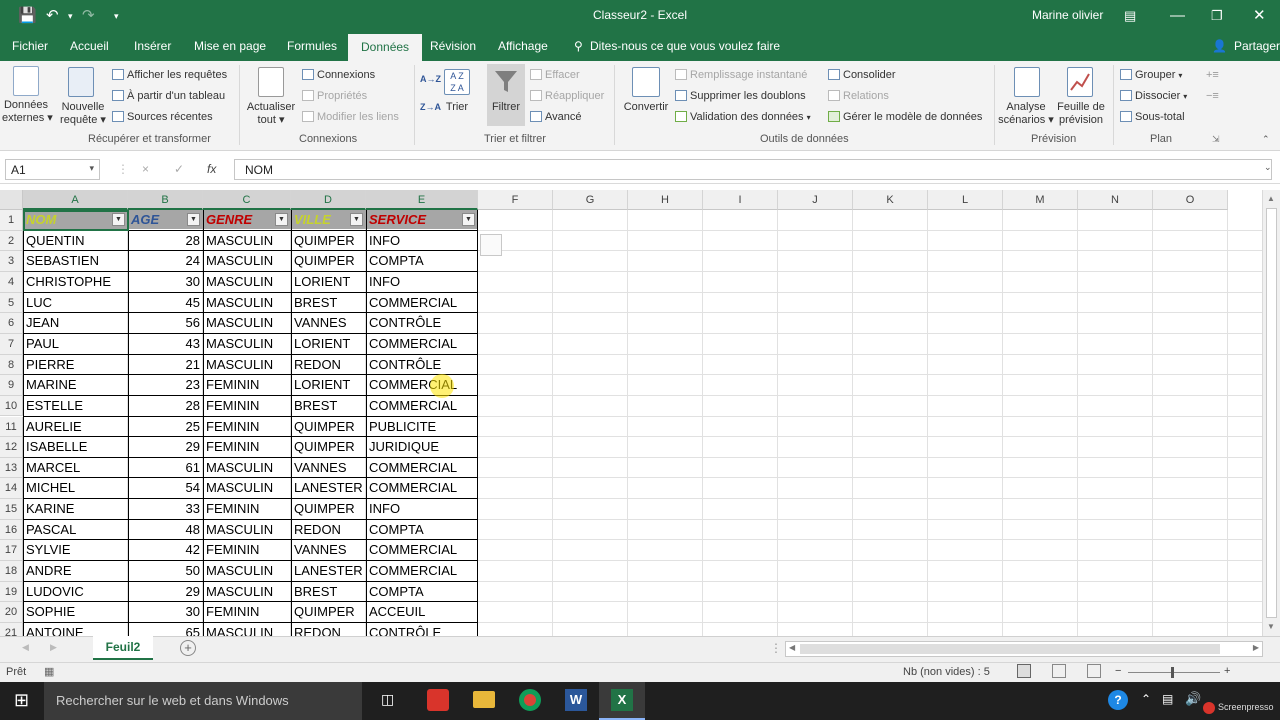  I want to click on windows-start-icon: ⊞, so click(21, 700).